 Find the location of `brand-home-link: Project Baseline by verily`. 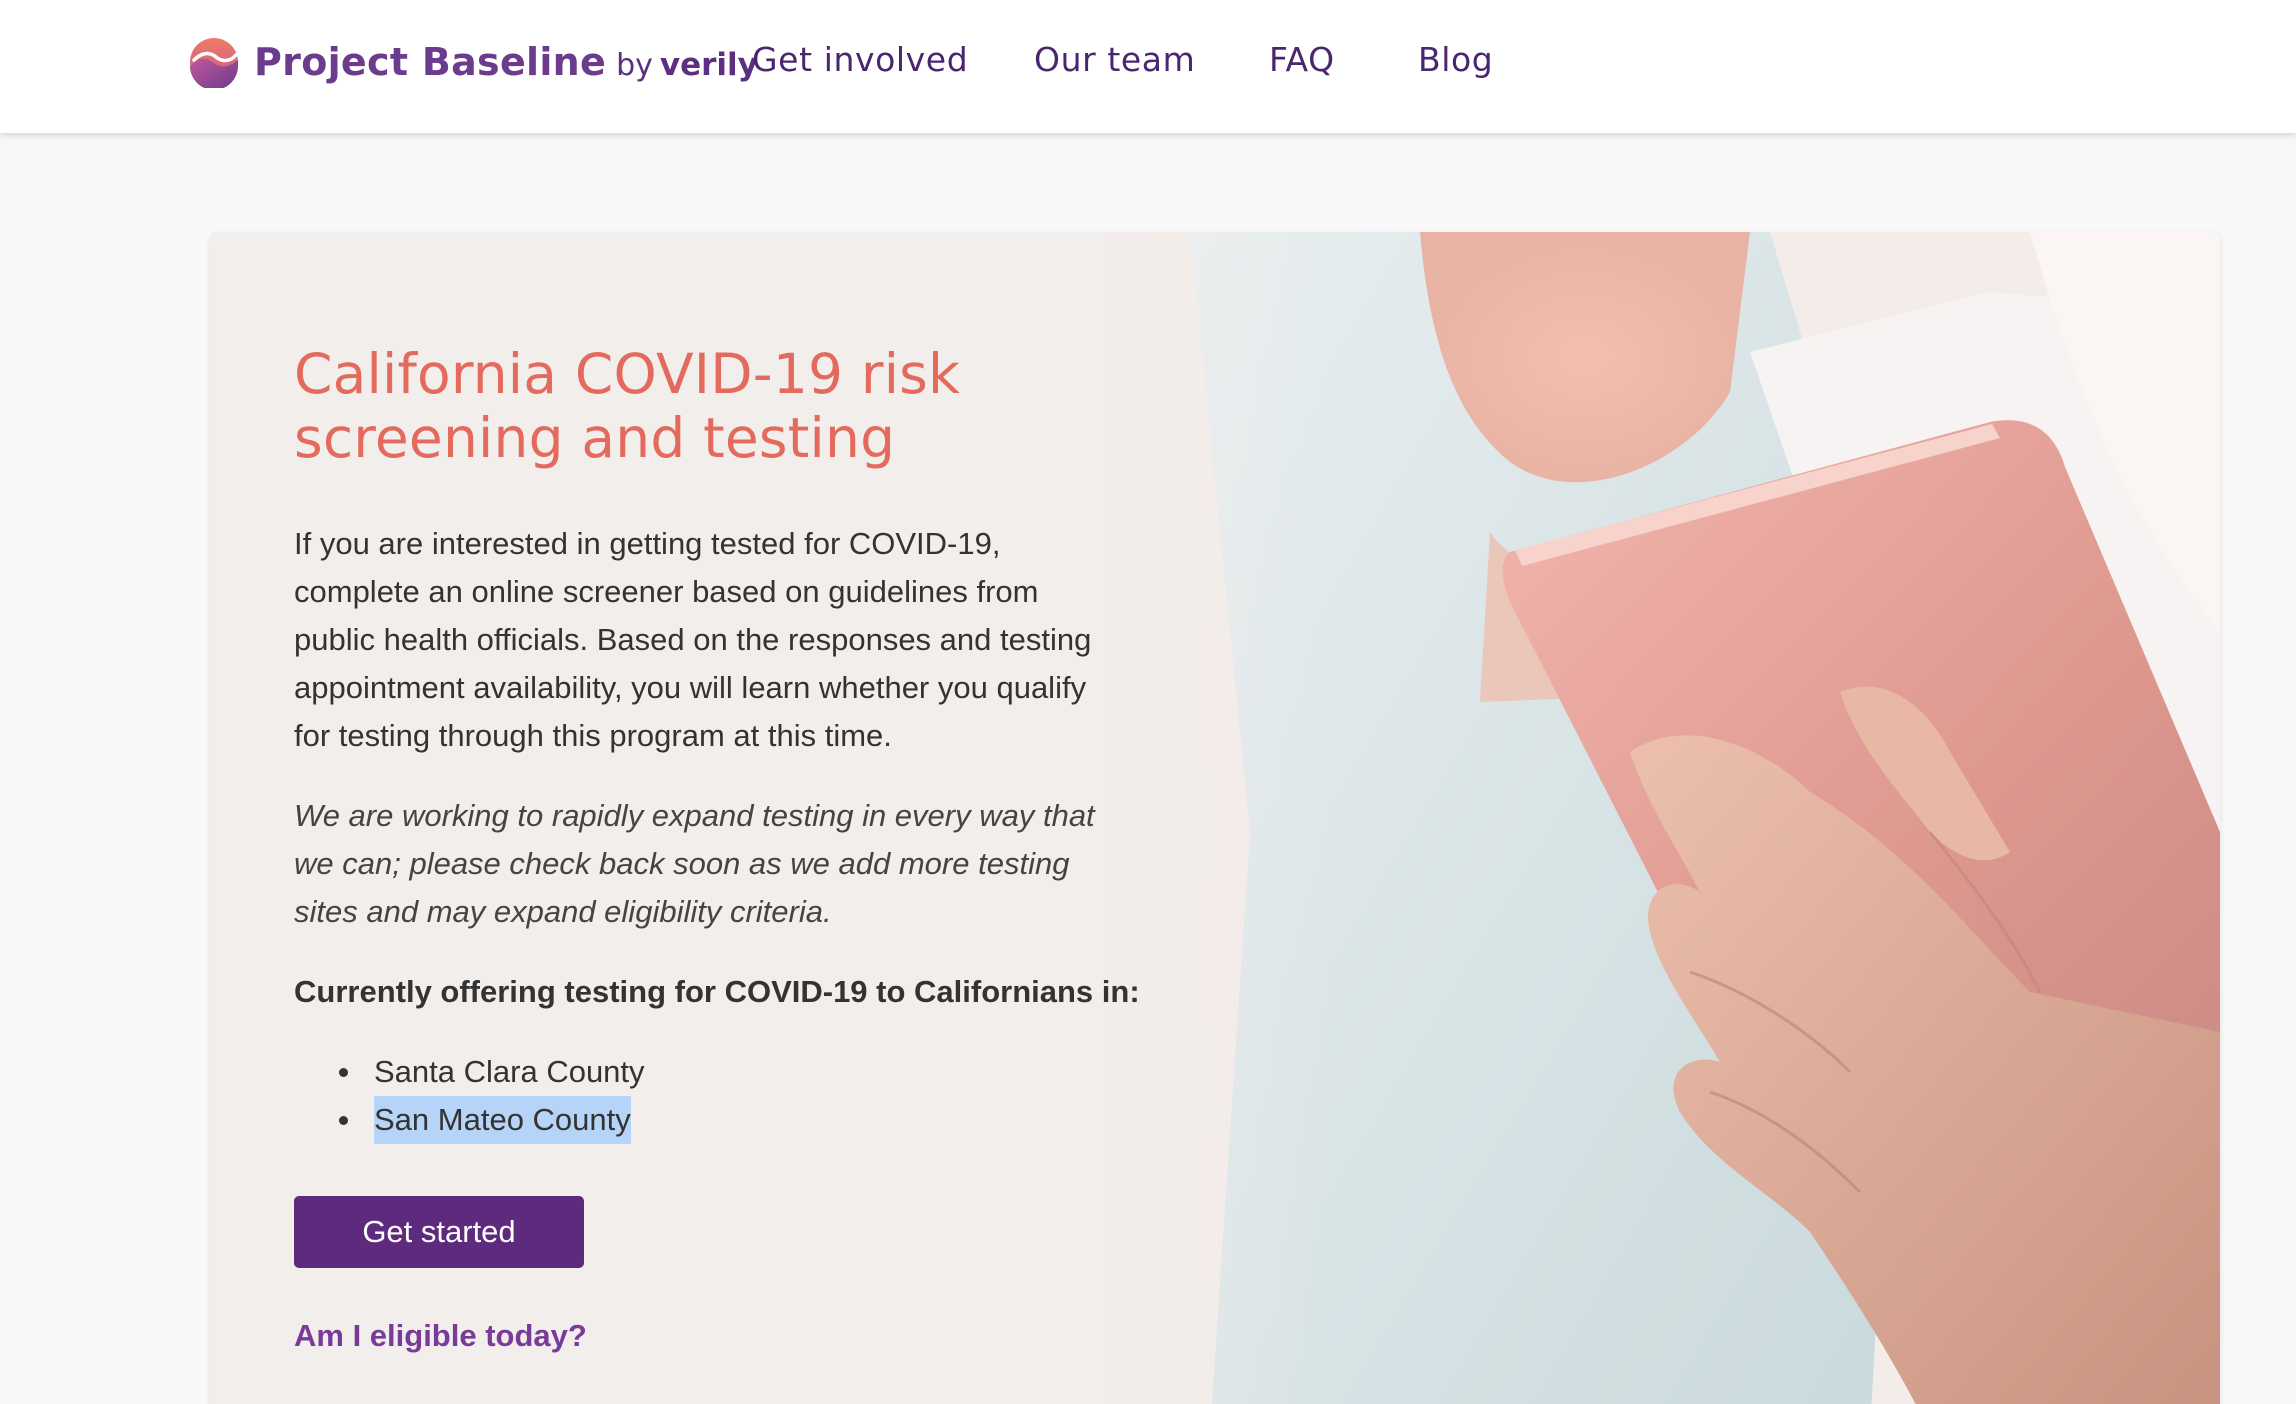

brand-home-link: Project Baseline by verily is located at coordinates (473, 62).